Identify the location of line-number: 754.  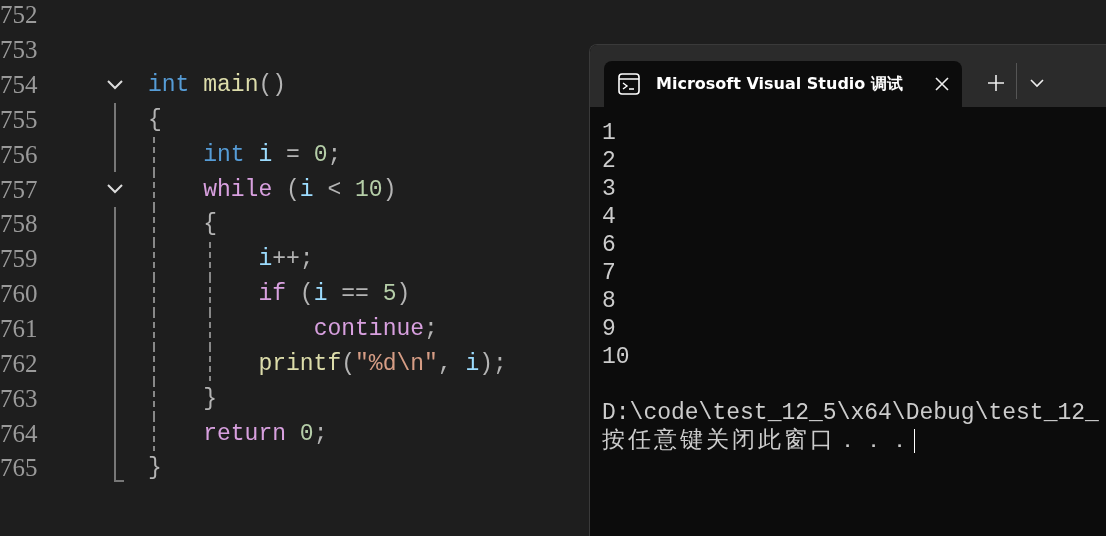
(19, 85).